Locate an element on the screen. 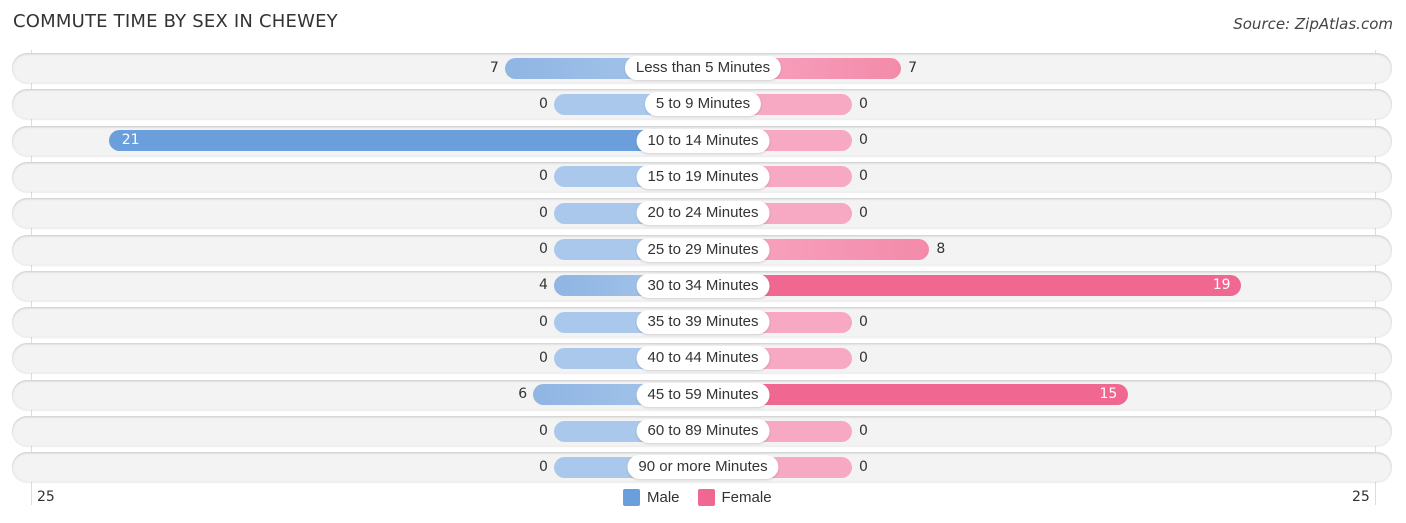 This screenshot has width=1406, height=523. category-label: 60 to 89 Minutes is located at coordinates (703, 431).